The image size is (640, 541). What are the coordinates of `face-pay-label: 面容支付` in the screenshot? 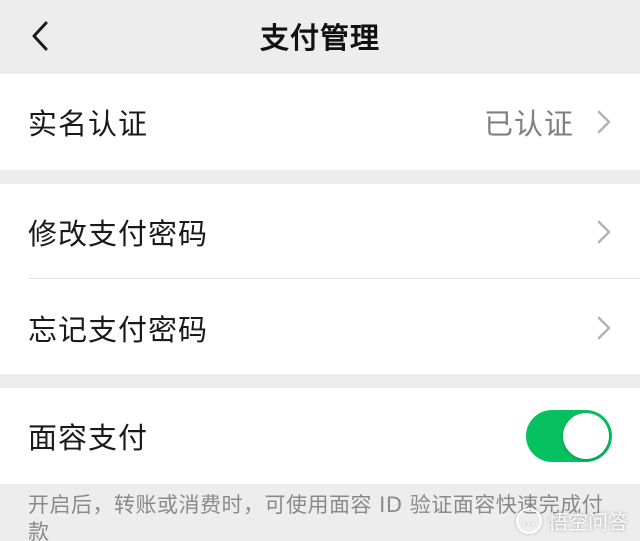 It's located at (88, 438).